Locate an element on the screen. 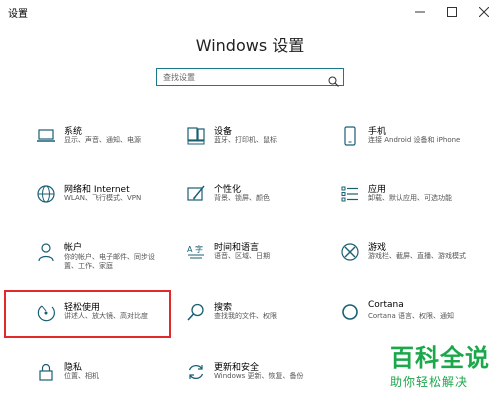  minimize-button is located at coordinates (420, 12).